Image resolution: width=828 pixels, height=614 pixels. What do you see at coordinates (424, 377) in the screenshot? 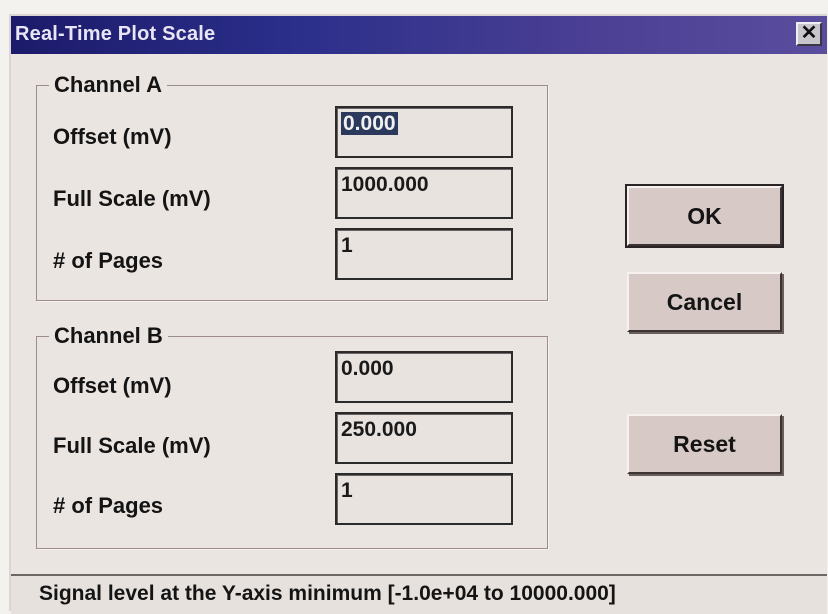
I see `channel-b-offset-input: 0.000` at bounding box center [424, 377].